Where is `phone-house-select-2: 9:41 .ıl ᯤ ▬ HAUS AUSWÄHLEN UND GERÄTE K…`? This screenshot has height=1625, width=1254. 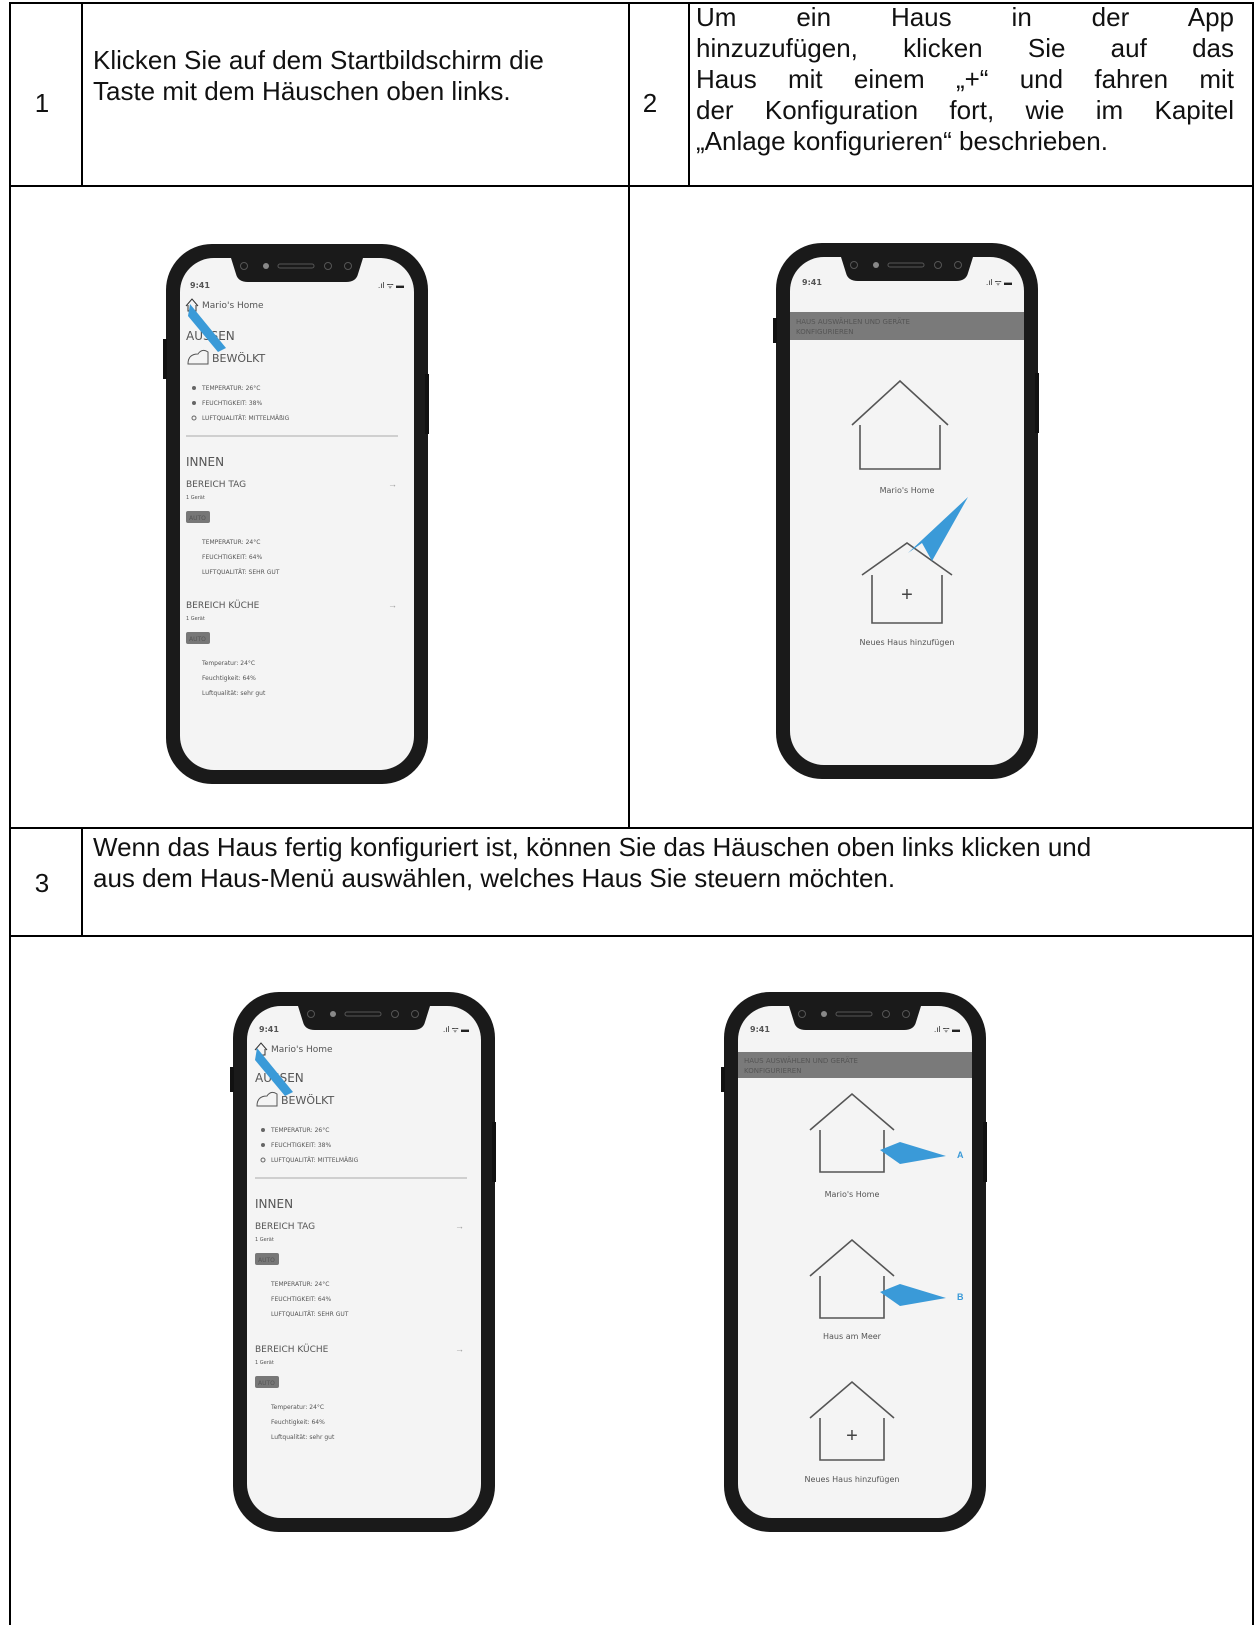
phone-house-select-2: 9:41 .ıl ᯤ ▬ HAUS AUSWÄHLEN UND GERÄTE K… is located at coordinates (854, 1262).